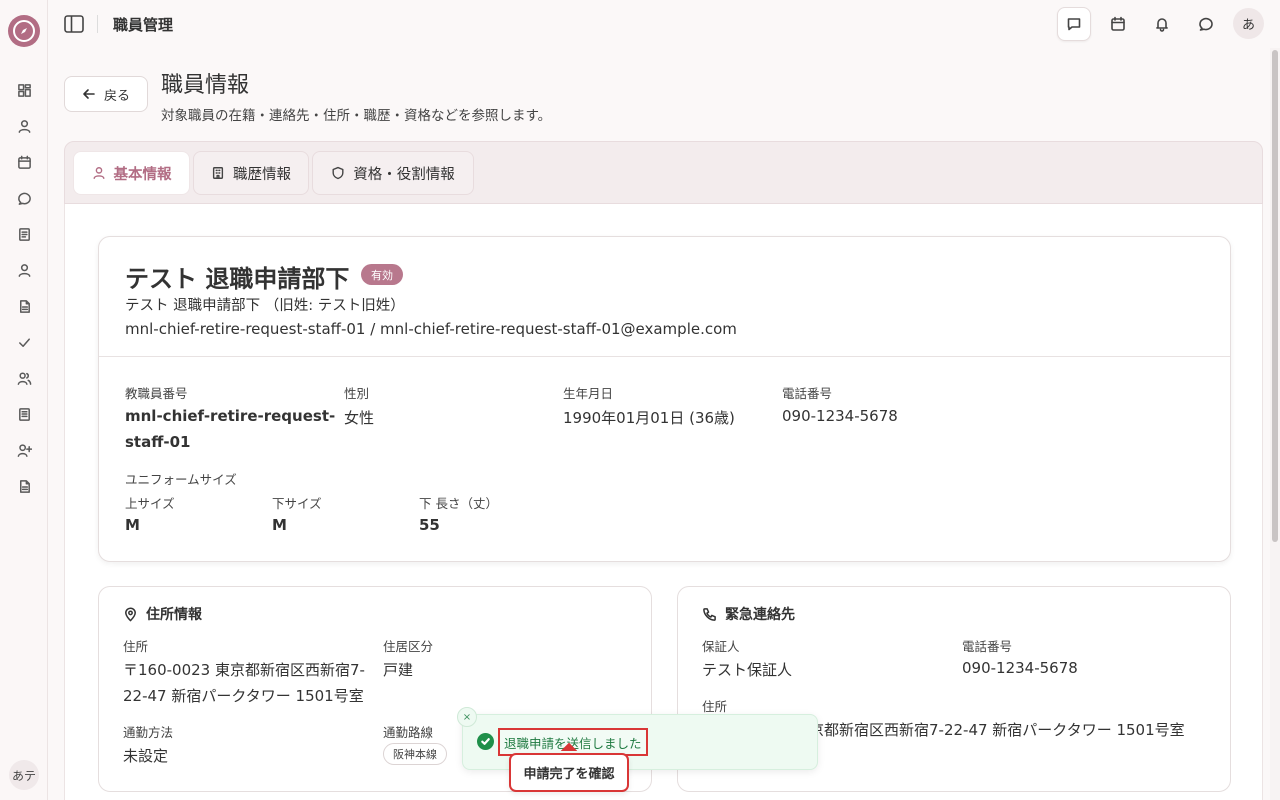  Describe the element at coordinates (130, 614) in the screenshot. I see `map-pin-icon` at that location.